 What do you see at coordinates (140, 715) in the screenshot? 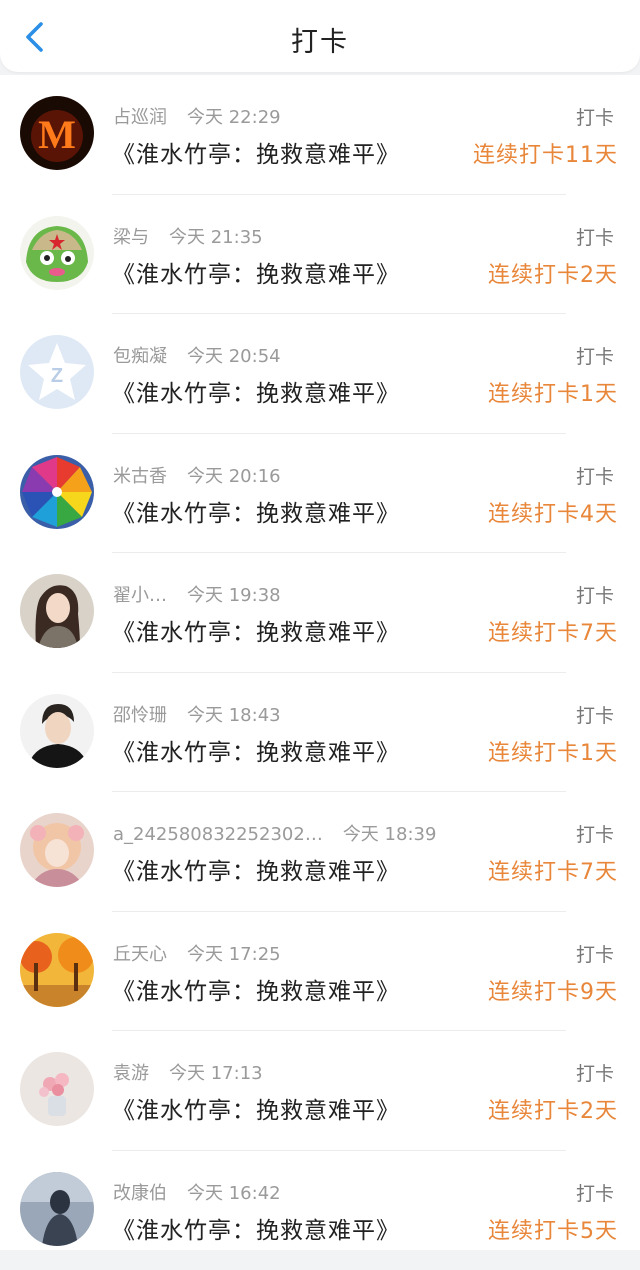
I see `user-name: 邵怜珊` at bounding box center [140, 715].